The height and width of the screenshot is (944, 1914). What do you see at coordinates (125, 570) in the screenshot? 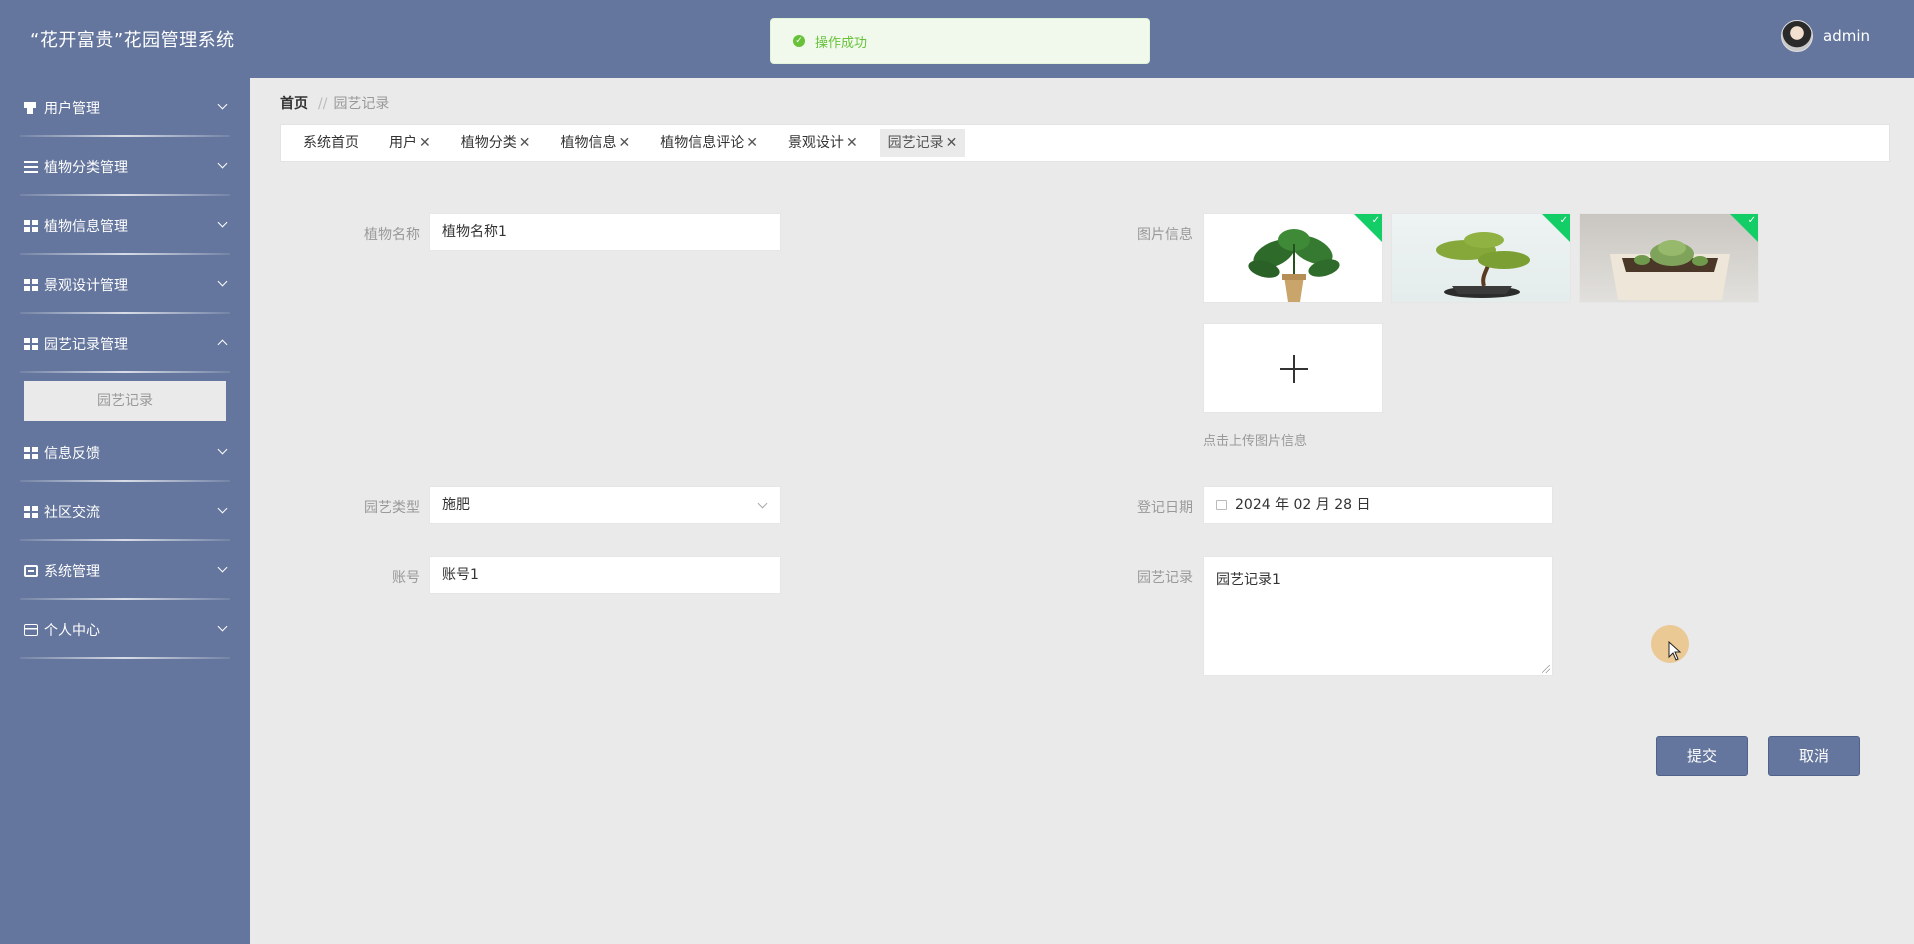
I see `sidebar-item-system: 系统管理` at bounding box center [125, 570].